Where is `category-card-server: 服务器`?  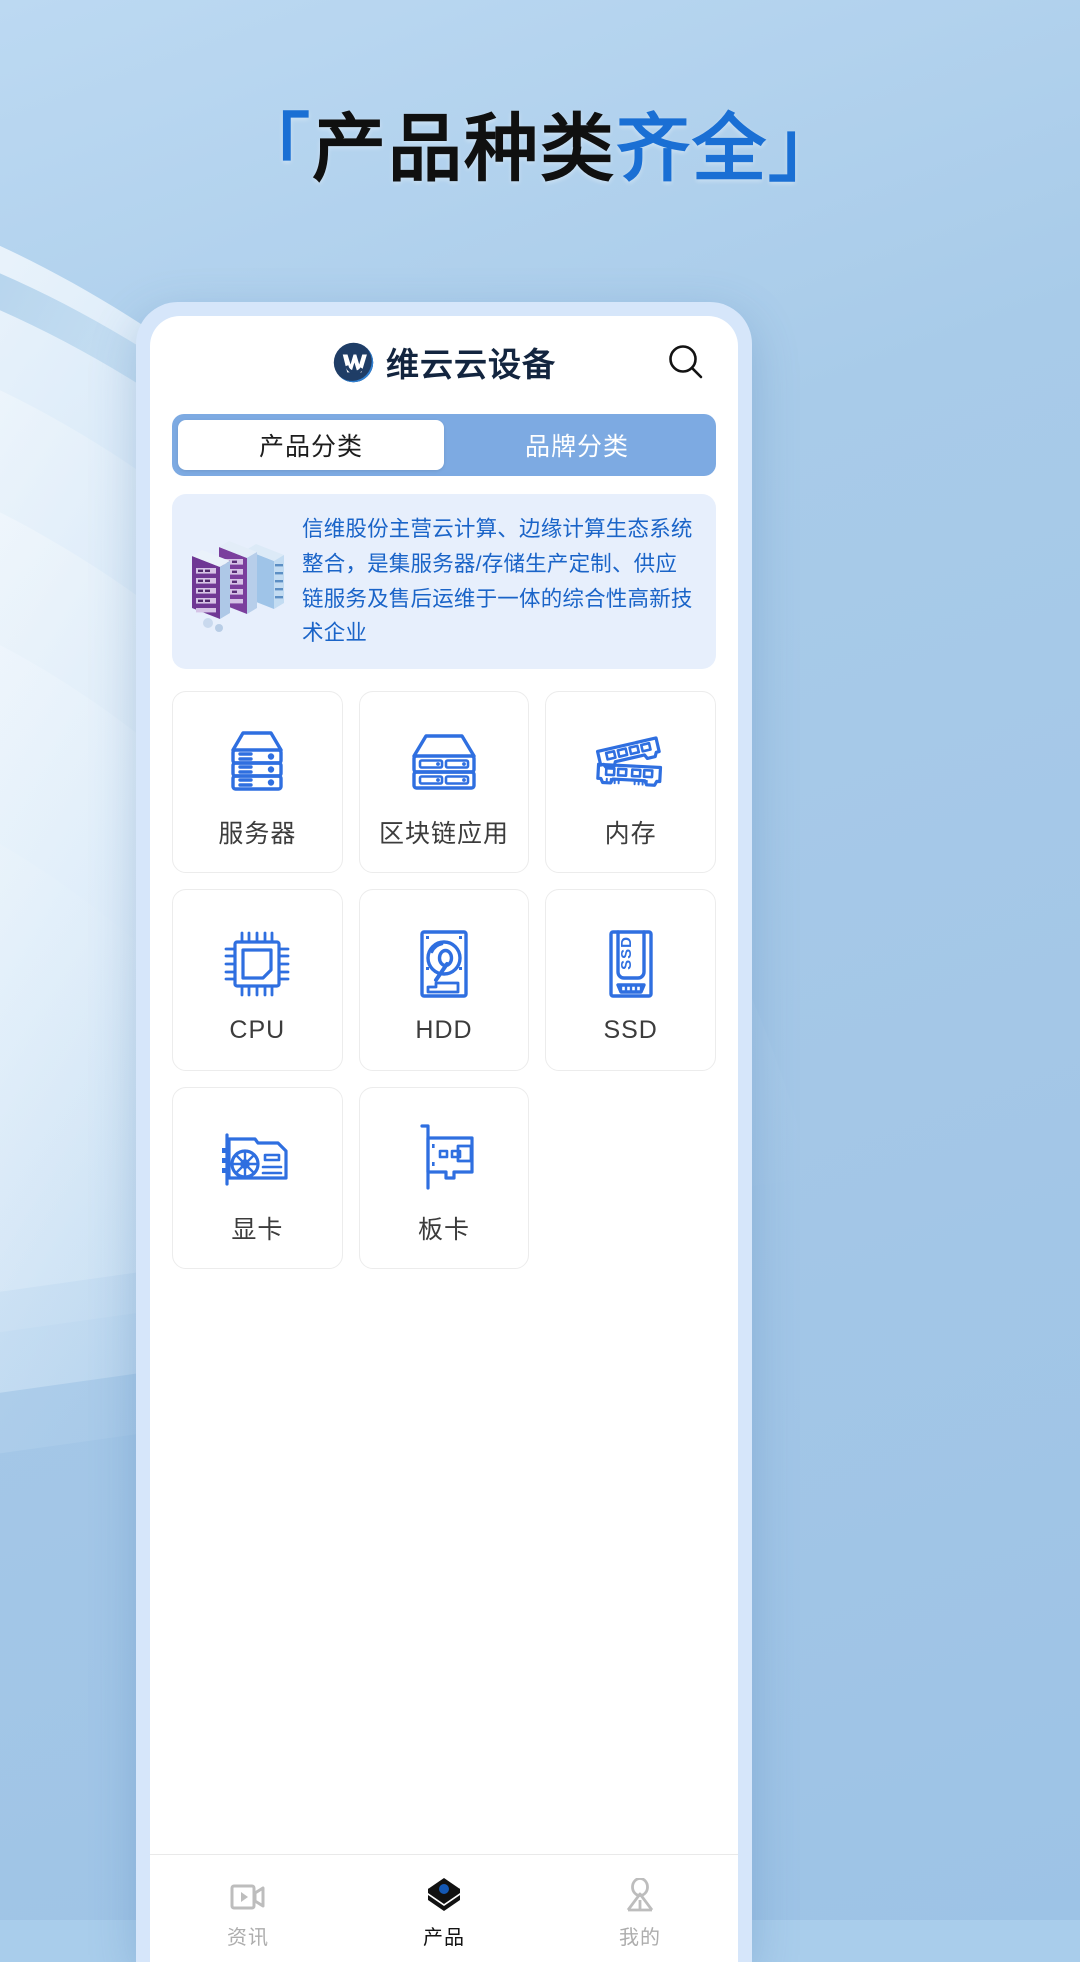
category-card-server: 服务器 is located at coordinates (257, 782).